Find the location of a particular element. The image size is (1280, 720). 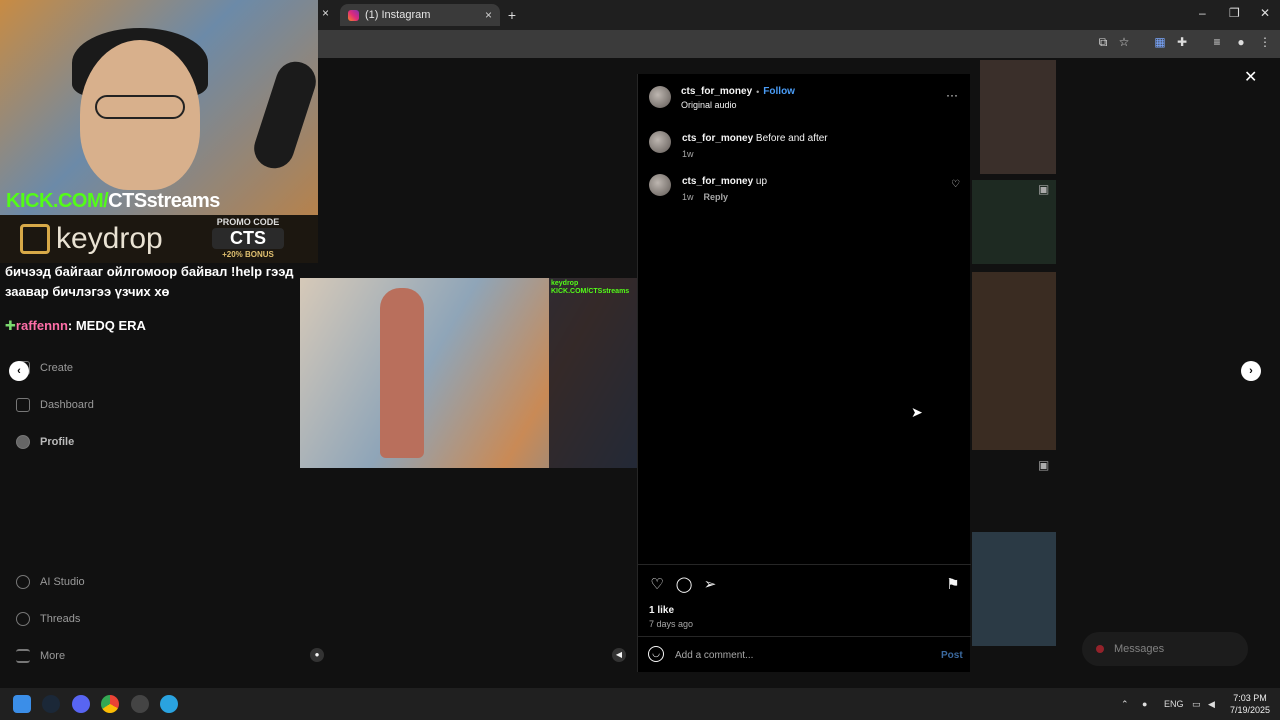

previous-post-button: ‹ is located at coordinates (19, 371).